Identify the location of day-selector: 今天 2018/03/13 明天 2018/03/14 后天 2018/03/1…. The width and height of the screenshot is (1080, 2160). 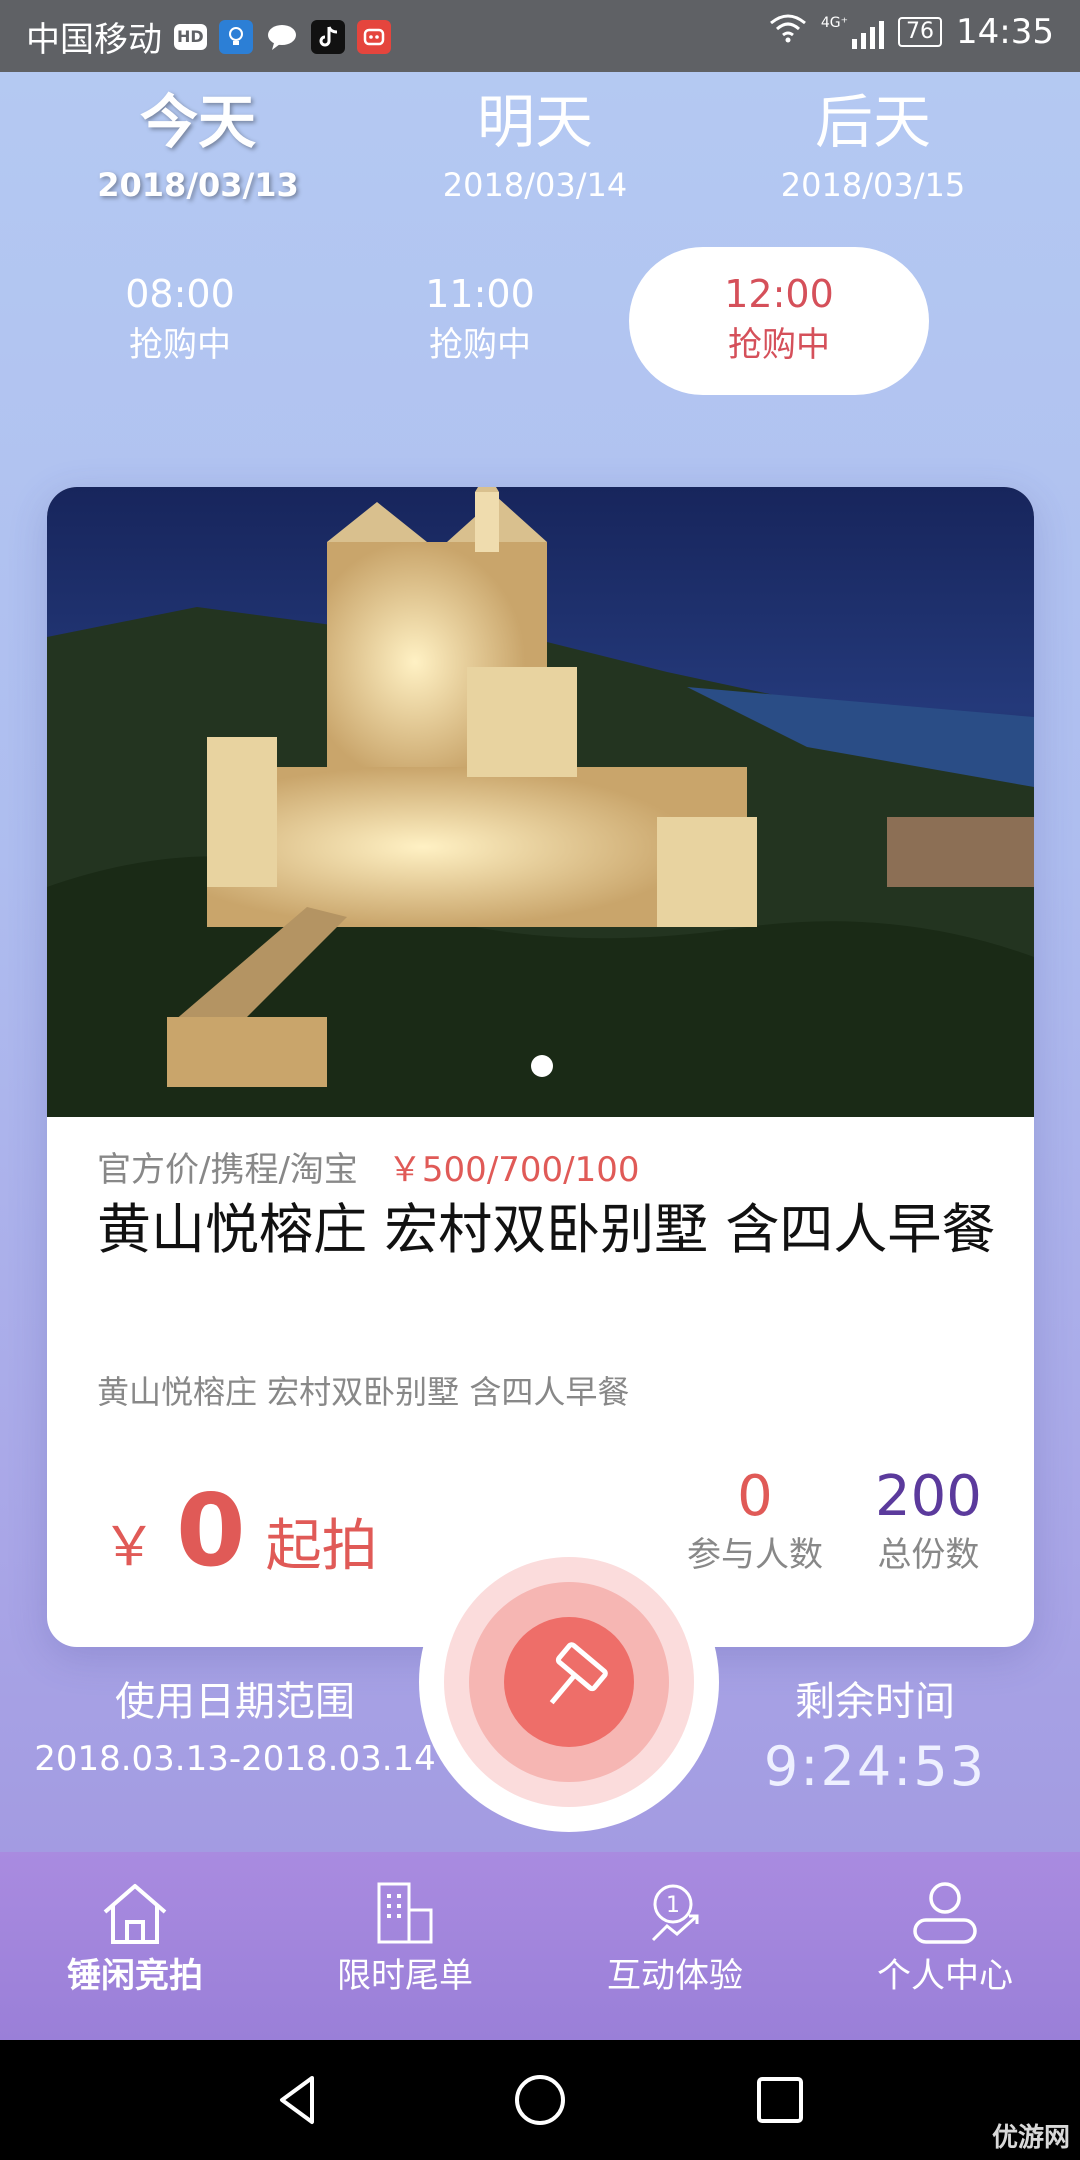
(540, 152).